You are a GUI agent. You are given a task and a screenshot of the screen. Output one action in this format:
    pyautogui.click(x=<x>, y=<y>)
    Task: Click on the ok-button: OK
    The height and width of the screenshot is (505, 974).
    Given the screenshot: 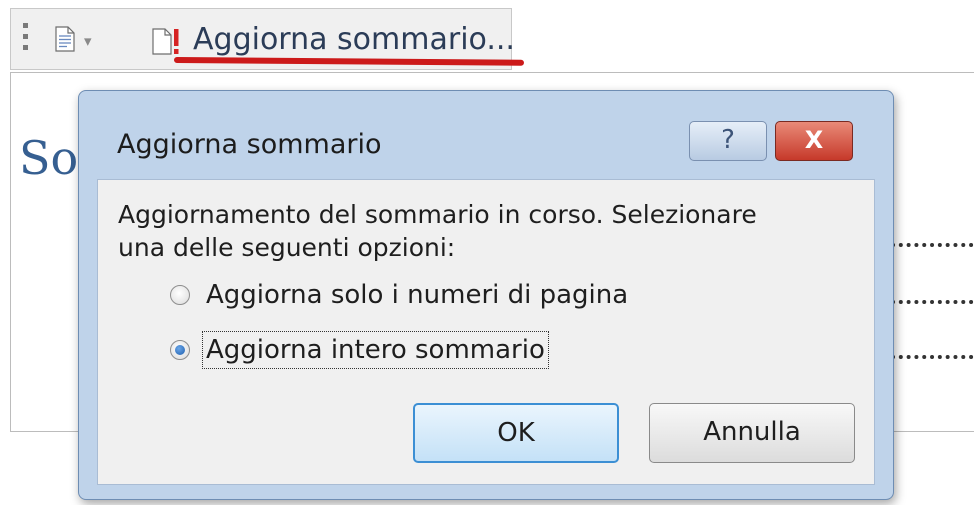 What is the action you would take?
    pyautogui.click(x=516, y=433)
    